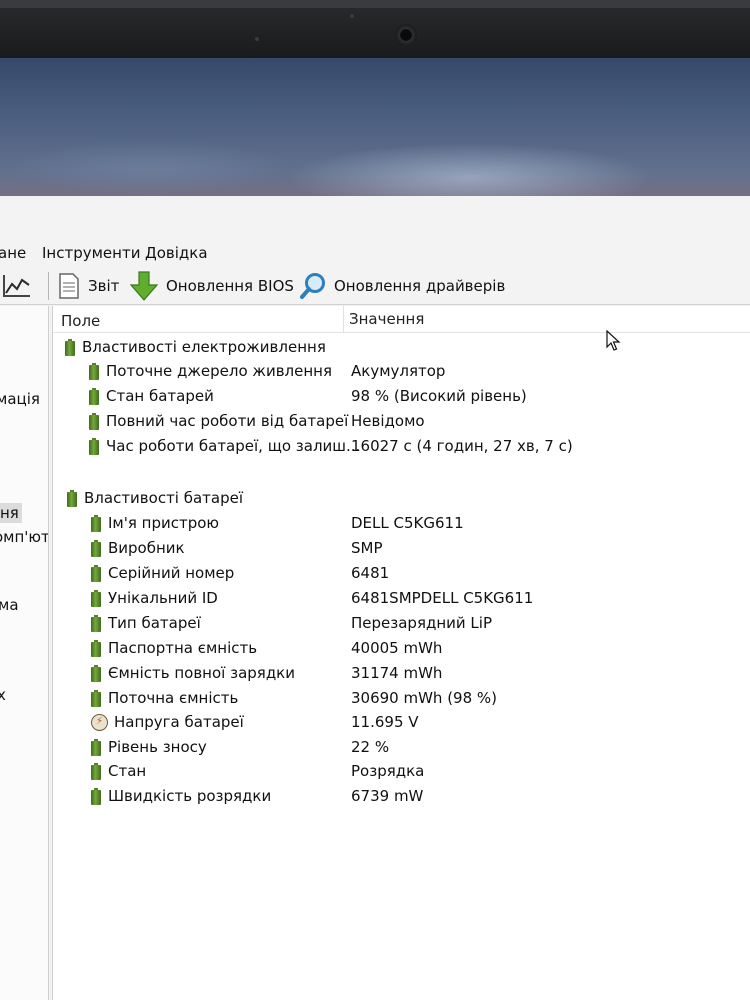 The image size is (750, 1000). I want to click on mouse-pointer-icon, so click(613, 340).